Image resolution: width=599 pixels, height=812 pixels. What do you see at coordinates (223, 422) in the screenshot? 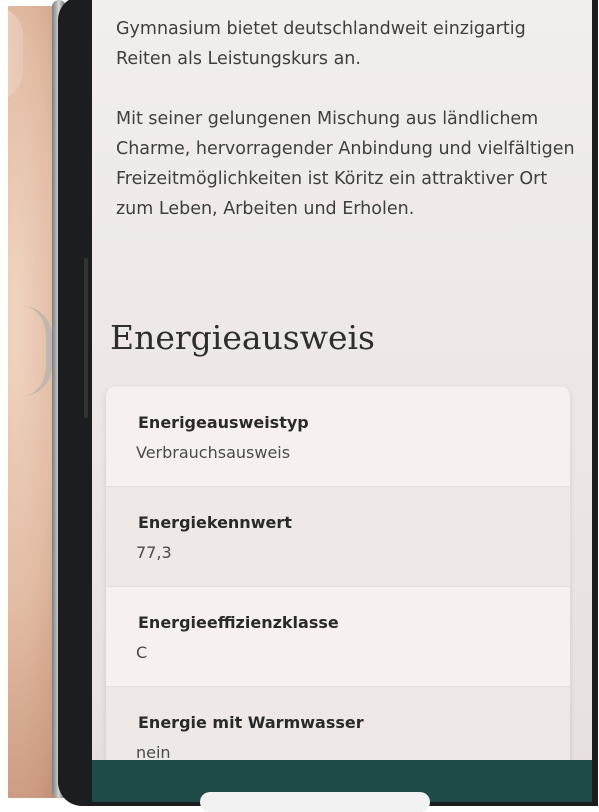
I see `energy-label: Enerigeausweistyp` at bounding box center [223, 422].